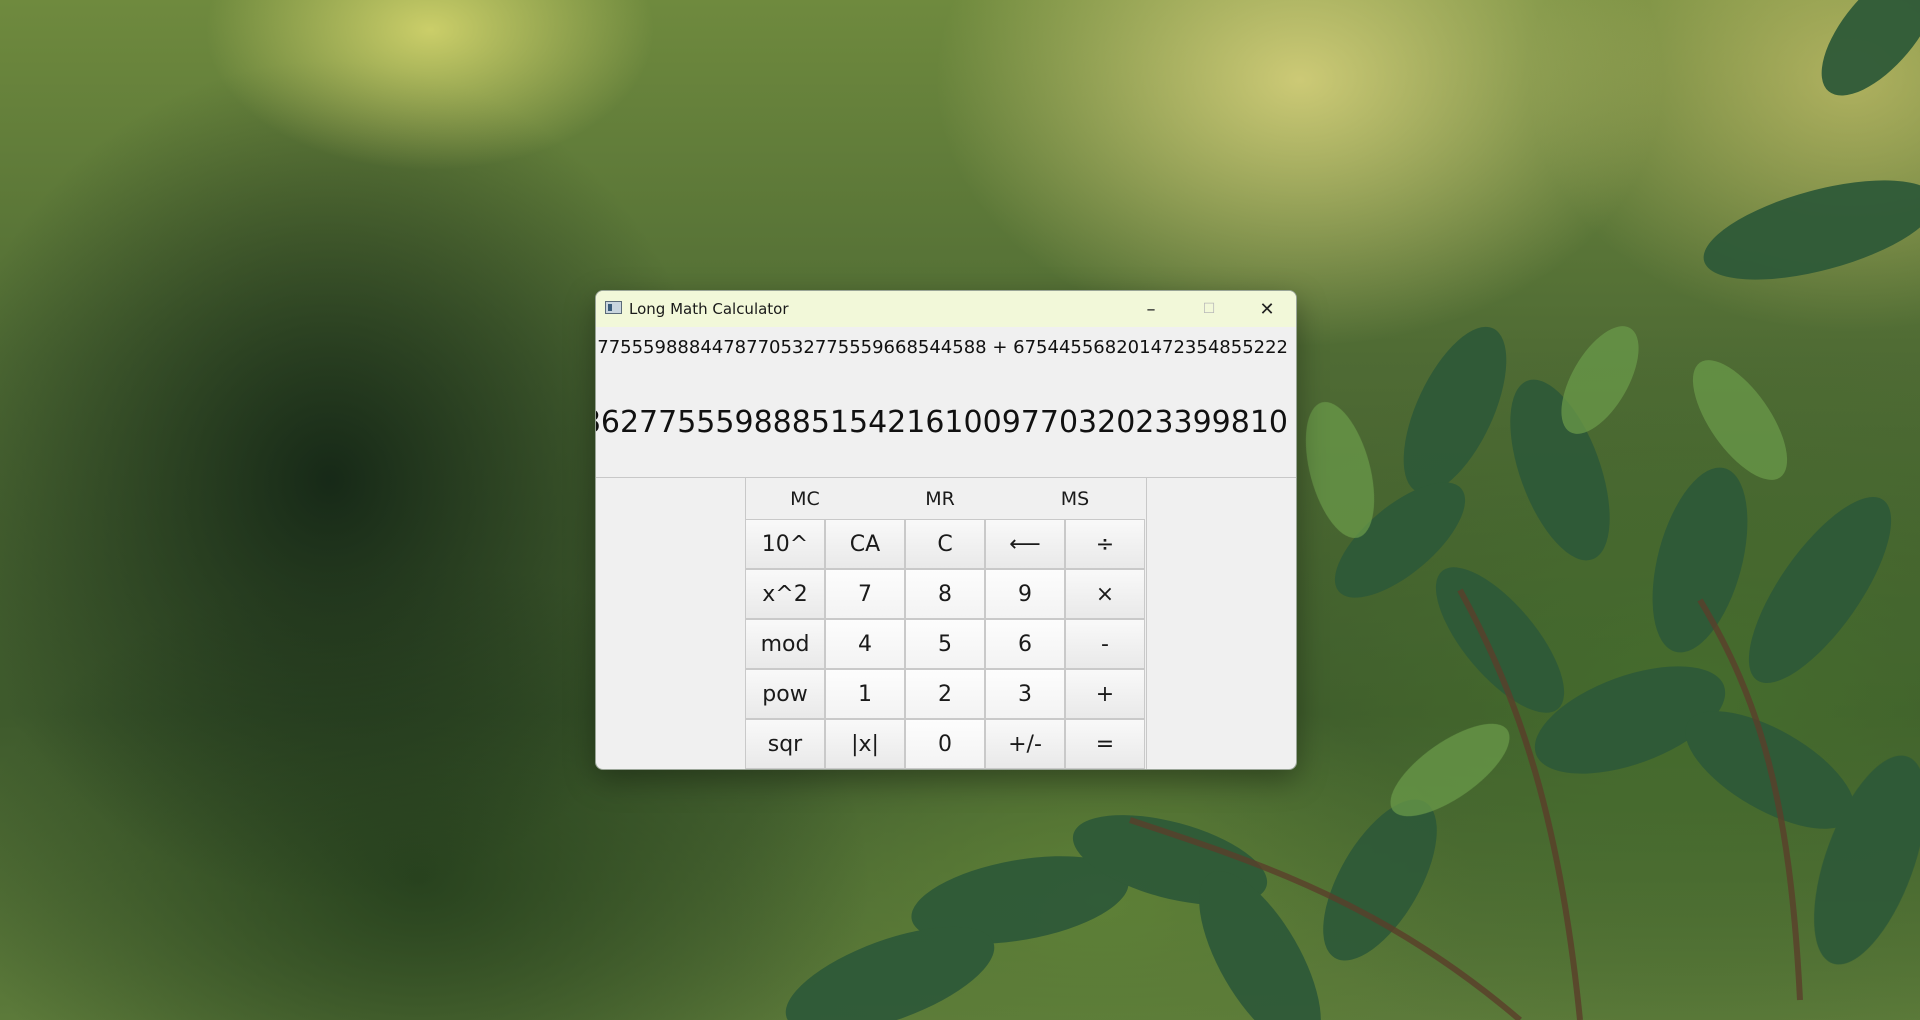 Image resolution: width=1920 pixels, height=1020 pixels. I want to click on key-square-button: x^2, so click(785, 594).